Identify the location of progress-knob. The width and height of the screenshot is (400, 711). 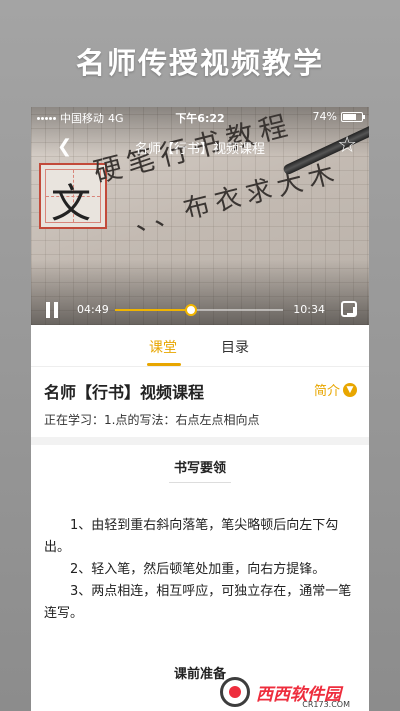
(191, 310).